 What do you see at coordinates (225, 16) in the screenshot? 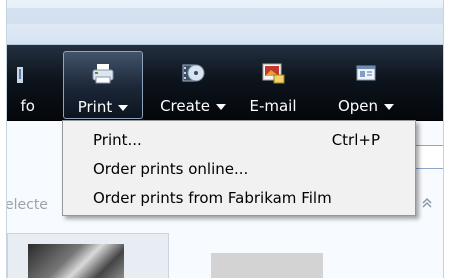
I see `title-bar-stripe` at bounding box center [225, 16].